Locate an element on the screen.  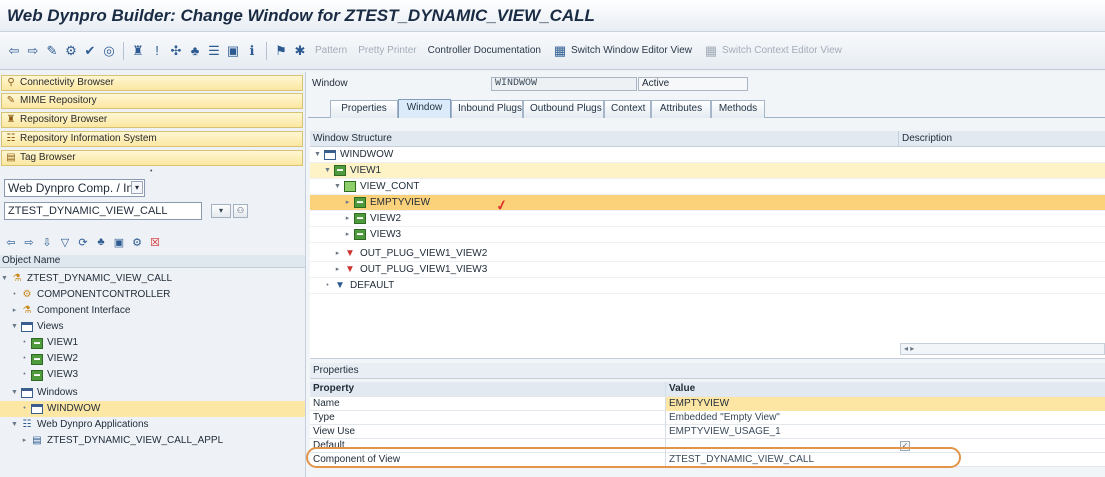
up-level-icon: ⇩ is located at coordinates (47, 242).